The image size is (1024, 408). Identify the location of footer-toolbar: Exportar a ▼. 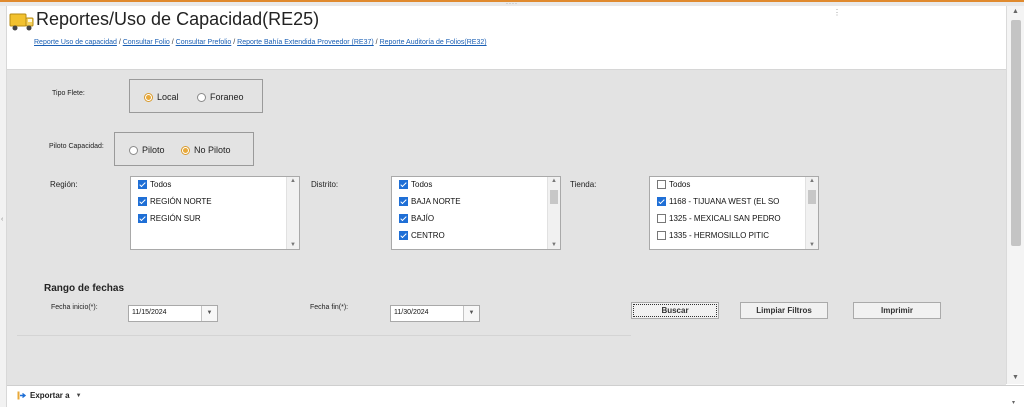
(515, 396).